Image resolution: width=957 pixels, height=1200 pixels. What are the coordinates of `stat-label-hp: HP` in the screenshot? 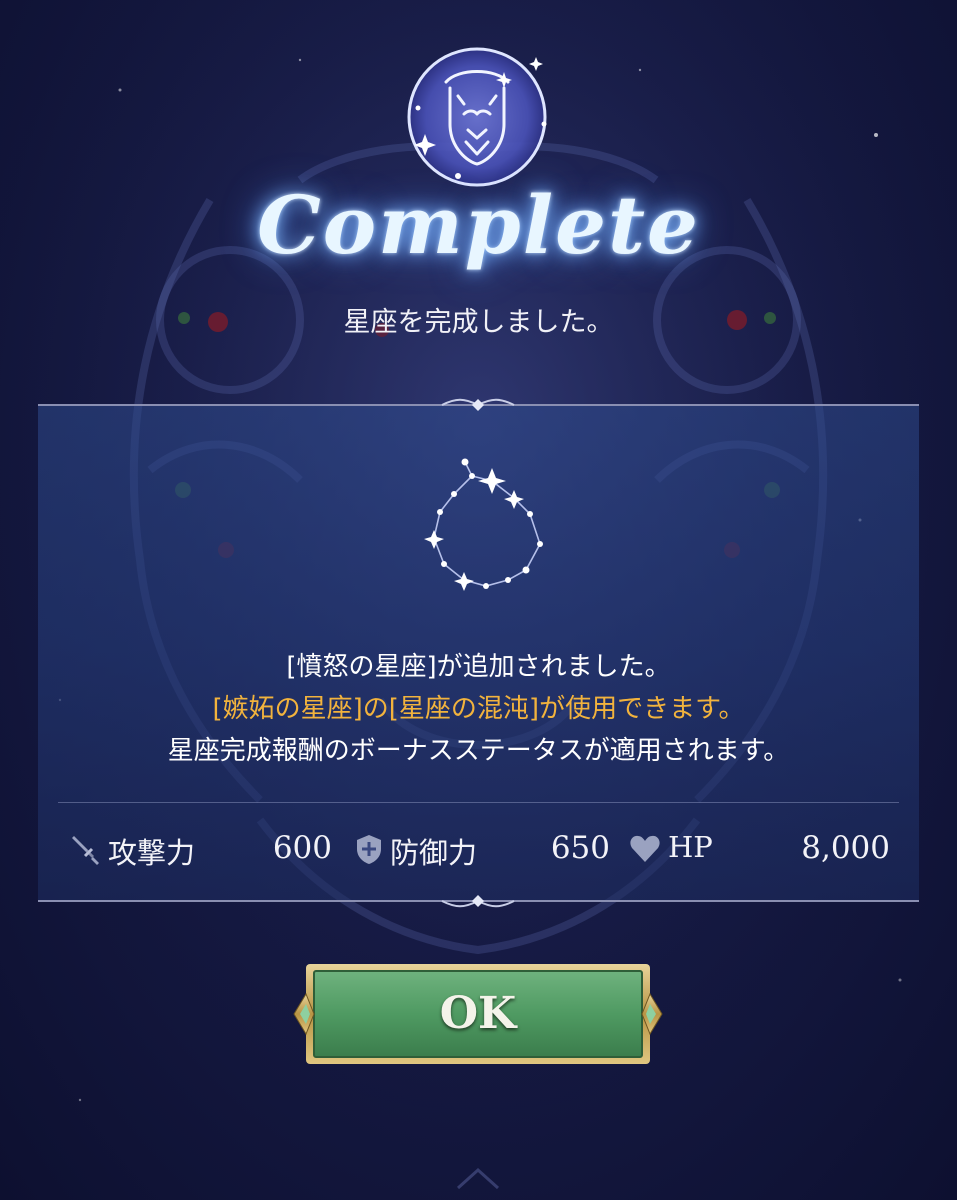 It's located at (690, 847).